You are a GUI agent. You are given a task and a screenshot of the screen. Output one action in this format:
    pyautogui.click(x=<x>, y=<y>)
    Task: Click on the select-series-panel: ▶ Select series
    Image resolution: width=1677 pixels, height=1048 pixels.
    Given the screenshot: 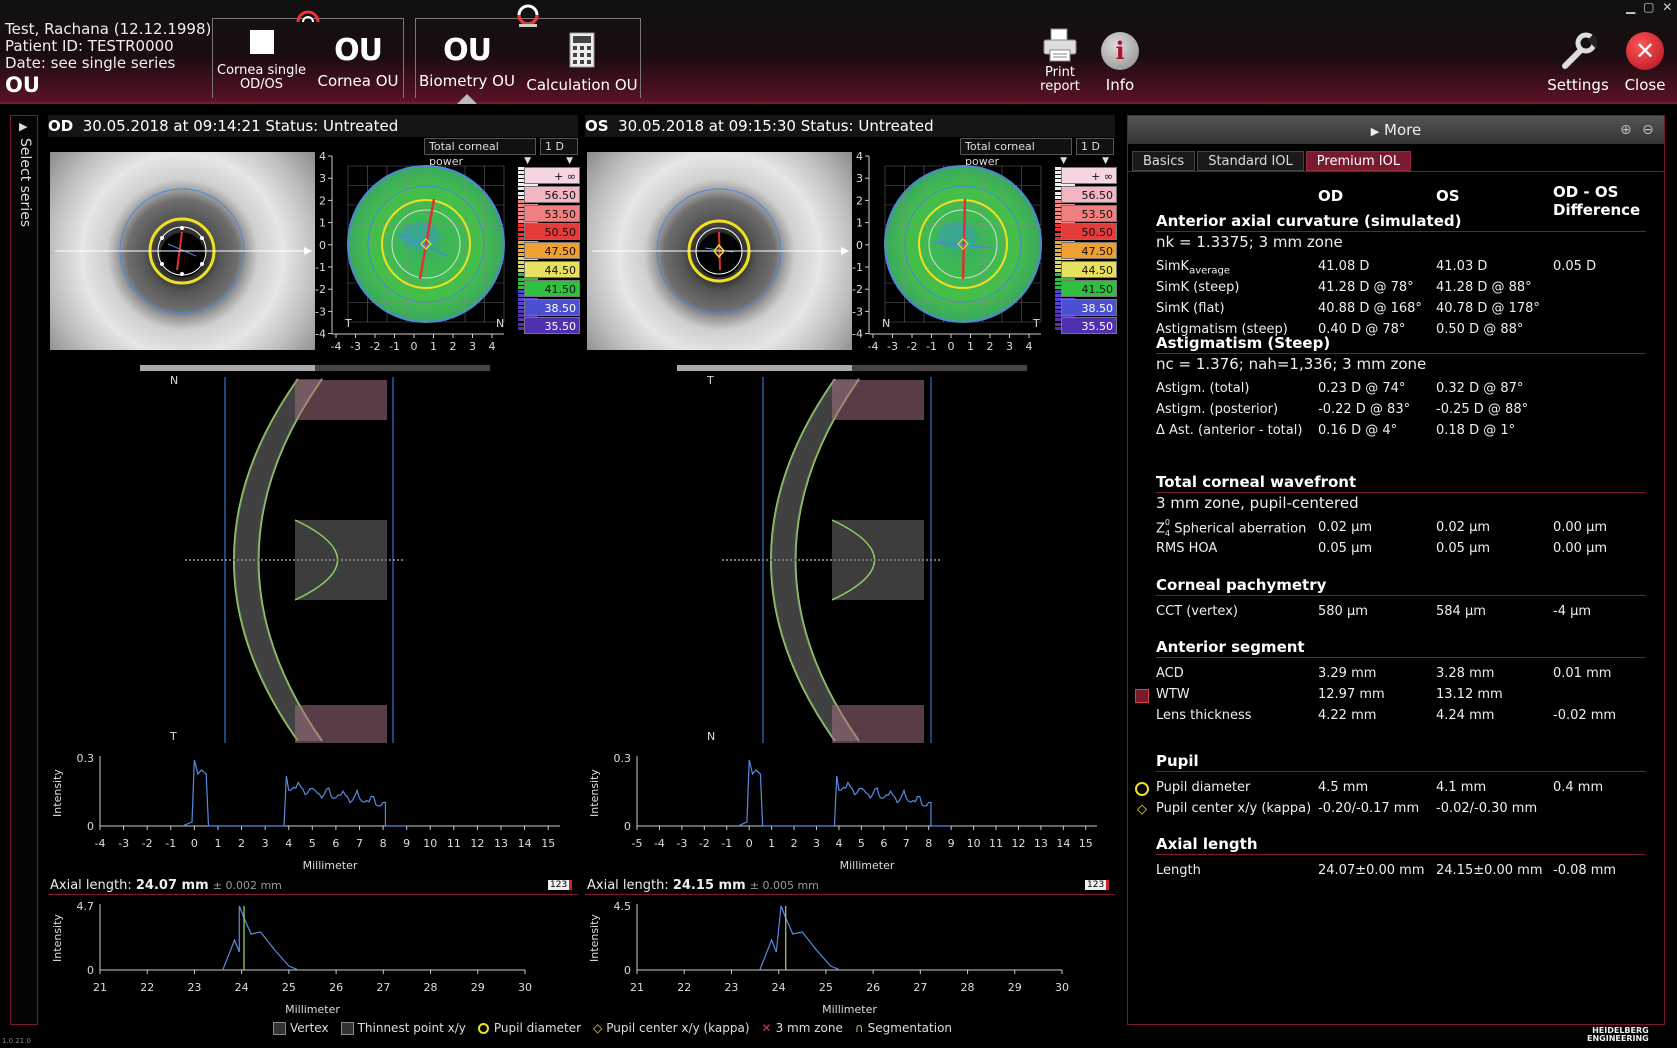 What is the action you would take?
    pyautogui.click(x=24, y=570)
    